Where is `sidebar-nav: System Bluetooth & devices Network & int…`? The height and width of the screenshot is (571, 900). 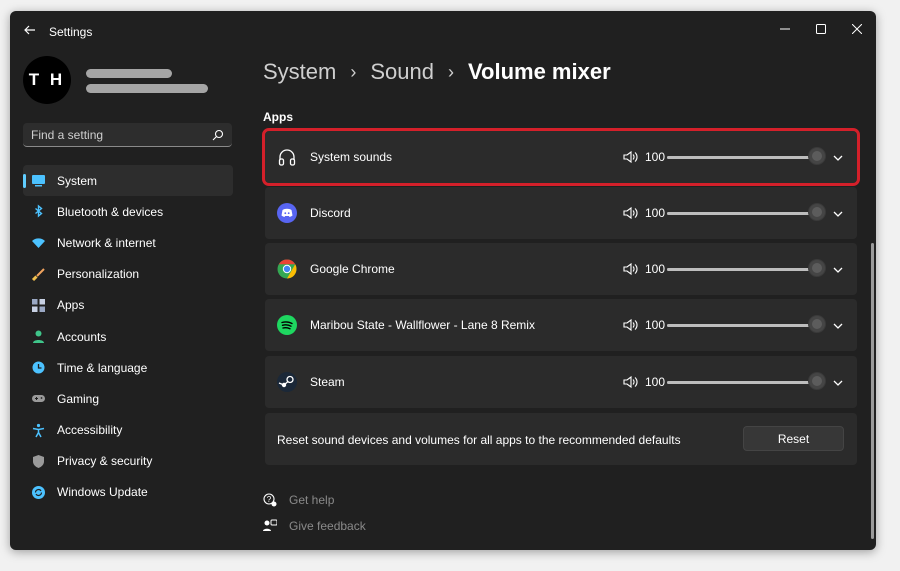
sidebar-nav: System Bluetooth & devices Network & int… is located at coordinates (128, 336).